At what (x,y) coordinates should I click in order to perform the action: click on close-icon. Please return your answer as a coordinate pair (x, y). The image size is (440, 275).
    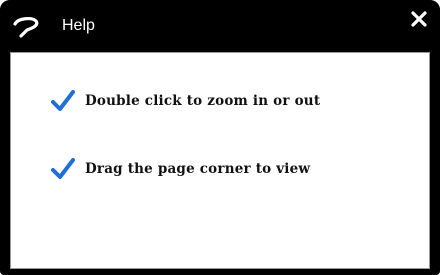
    Looking at the image, I should click on (419, 19).